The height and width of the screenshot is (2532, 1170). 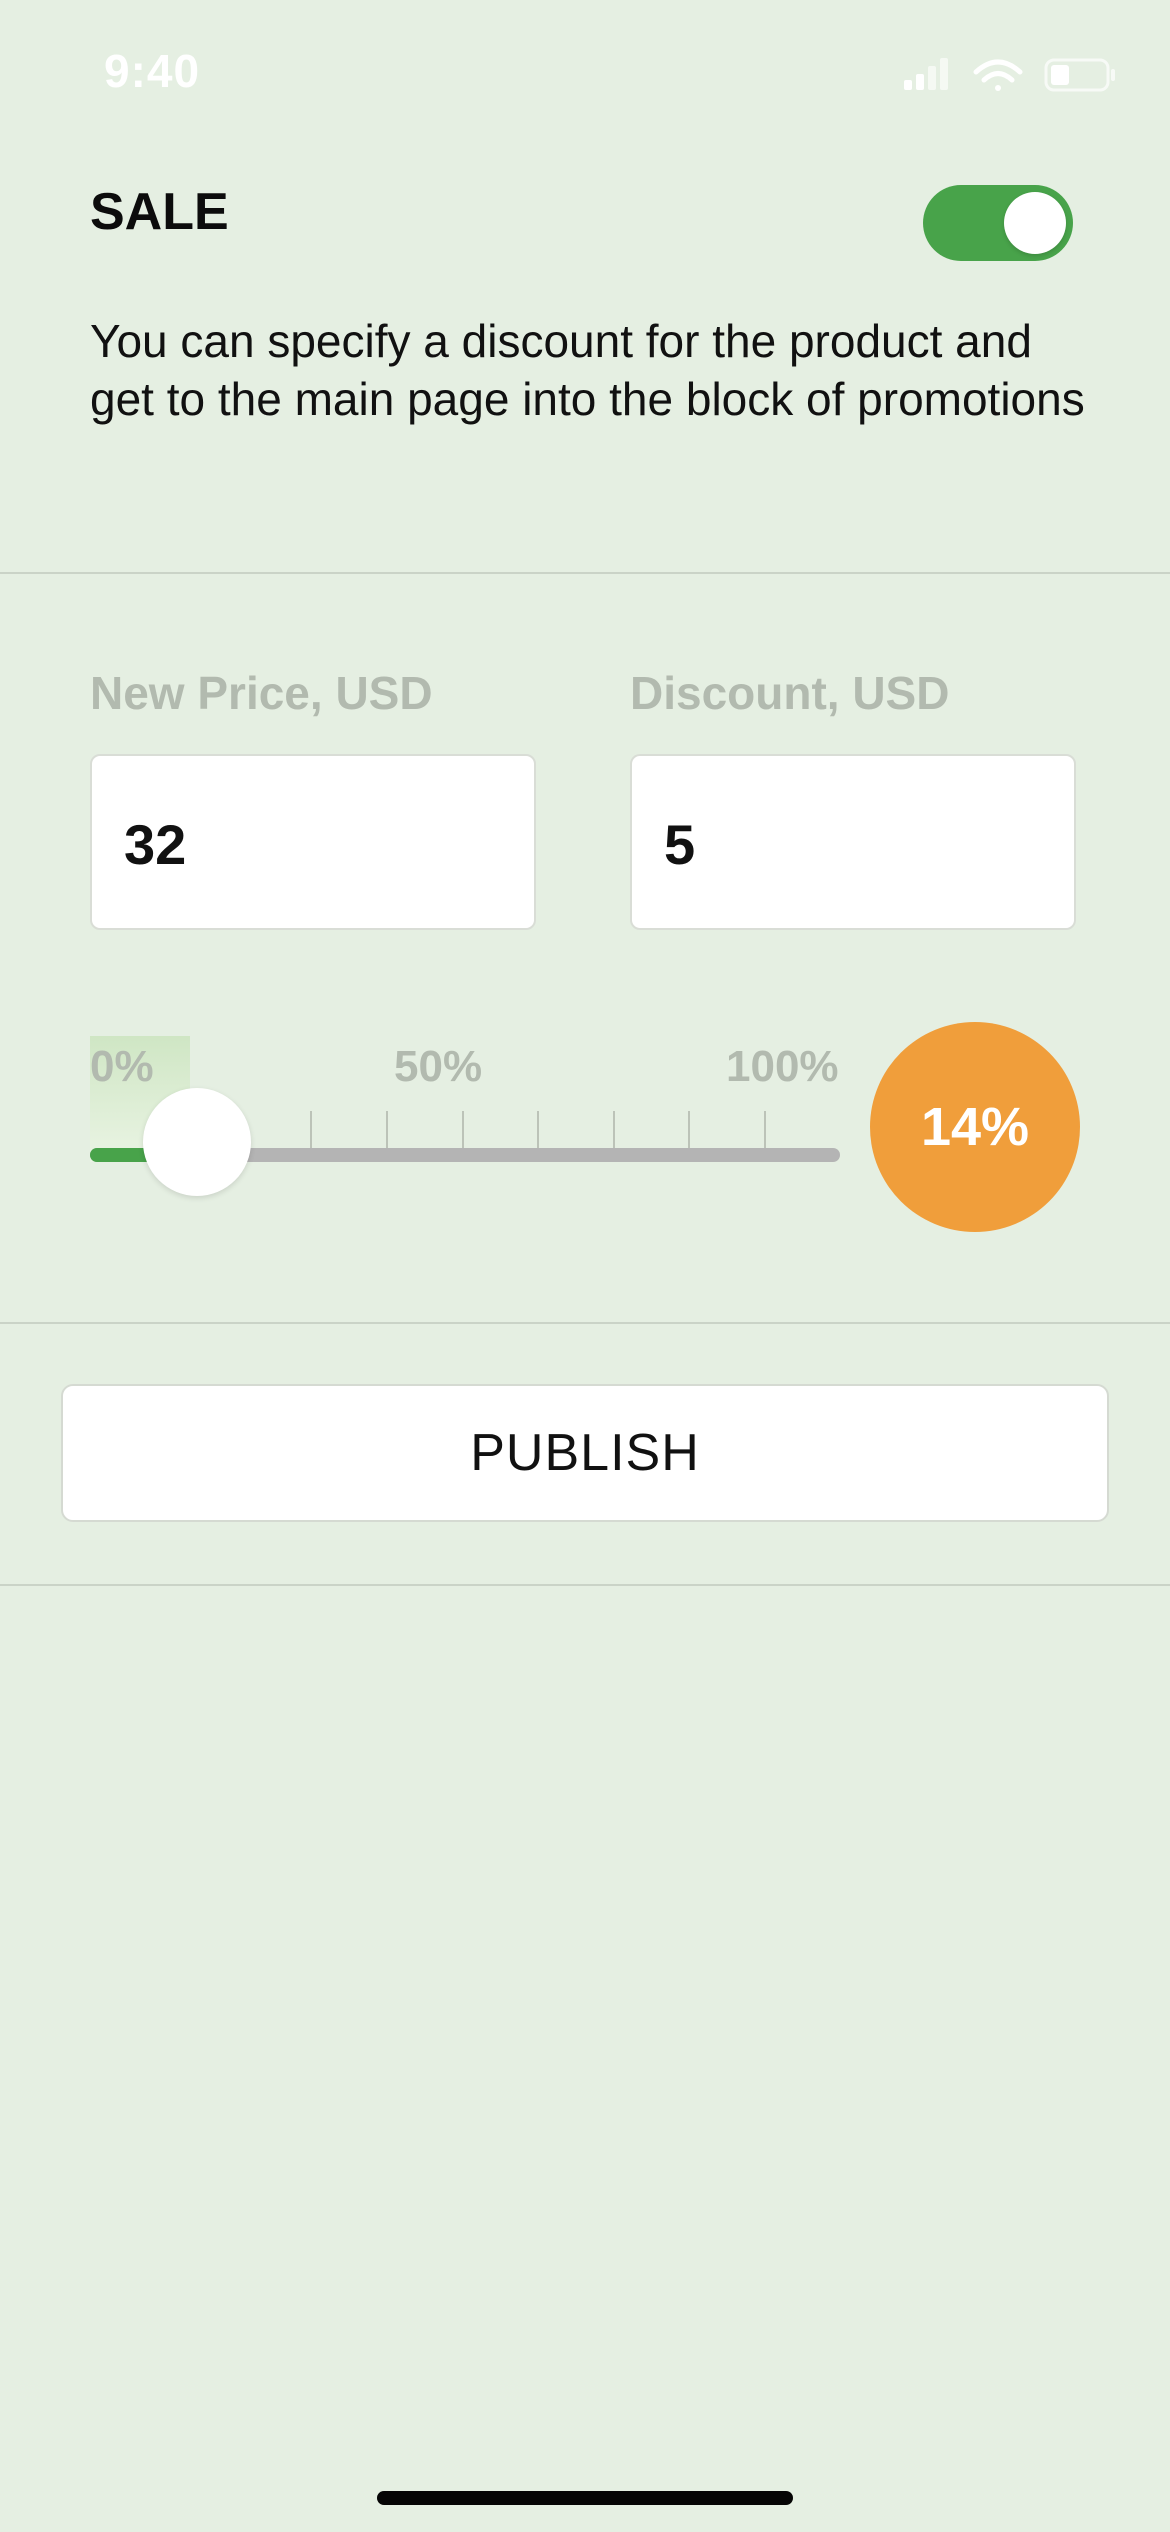 I want to click on new-price-value: 32, so click(x=155, y=844).